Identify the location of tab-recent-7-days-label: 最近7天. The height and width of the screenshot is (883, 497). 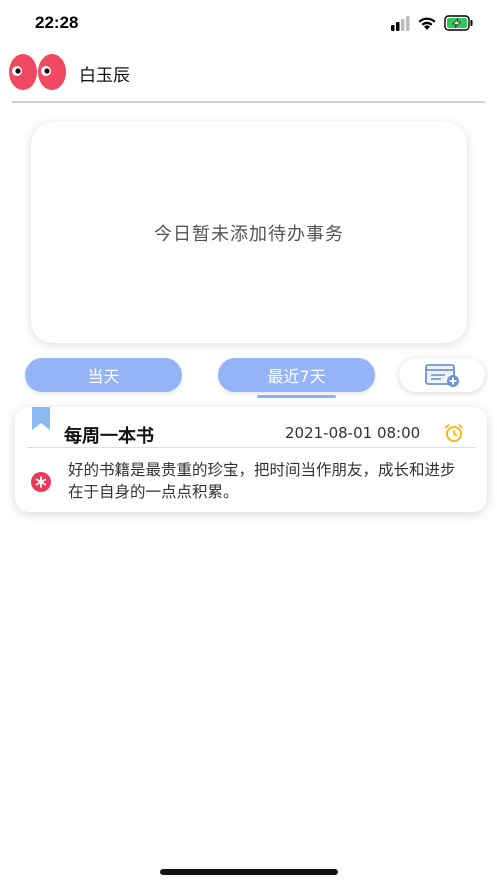
(296, 376).